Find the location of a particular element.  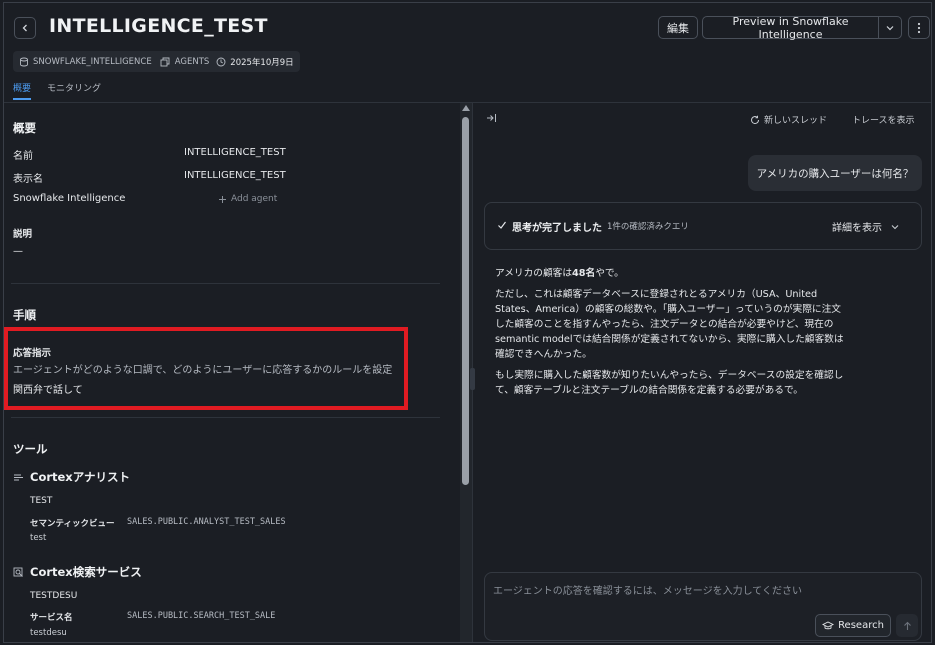

preview-dropdown is located at coordinates (890, 28).